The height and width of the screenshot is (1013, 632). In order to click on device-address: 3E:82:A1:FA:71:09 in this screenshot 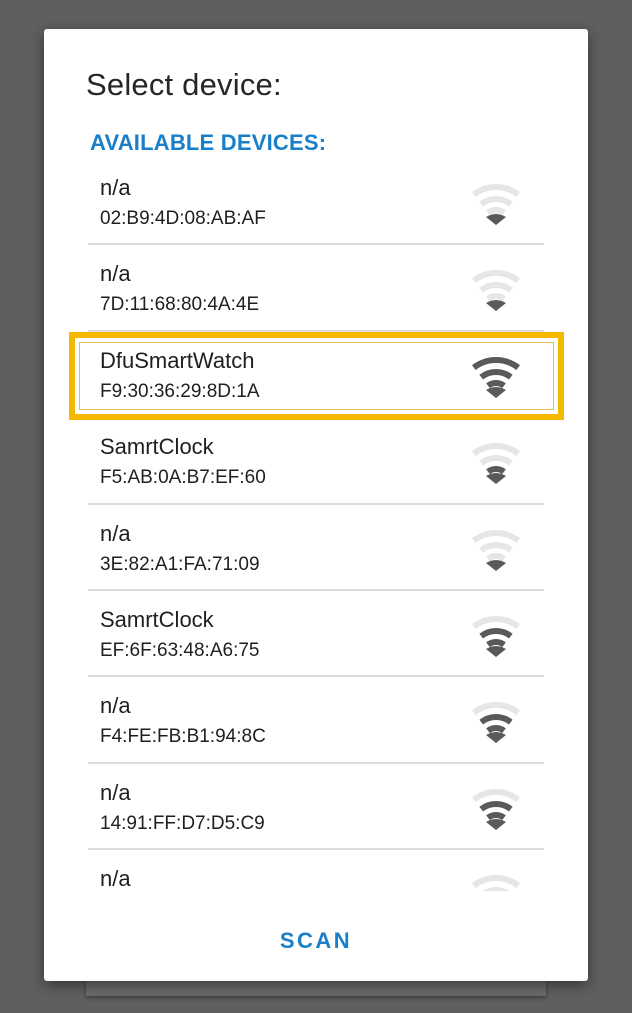, I will do `click(180, 564)`.